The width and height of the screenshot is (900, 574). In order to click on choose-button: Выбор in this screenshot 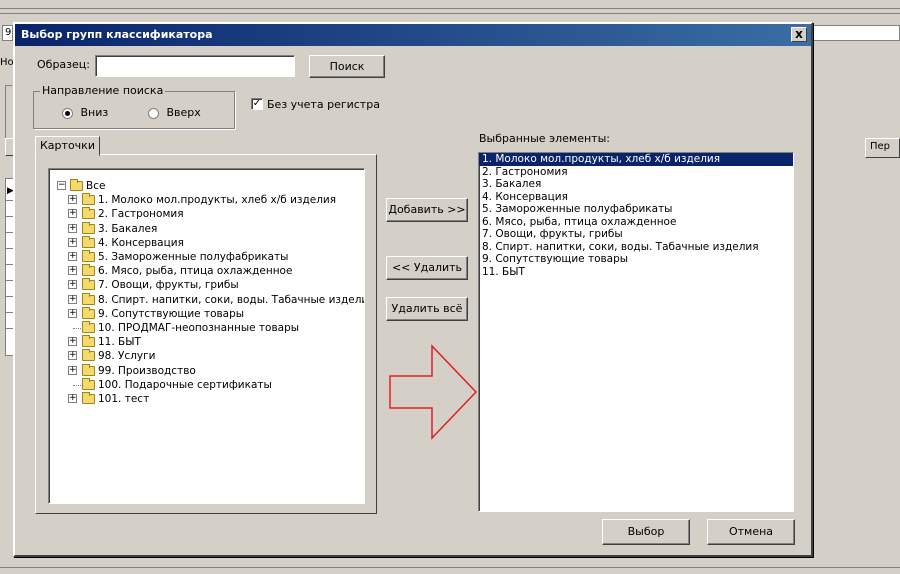, I will do `click(646, 532)`.